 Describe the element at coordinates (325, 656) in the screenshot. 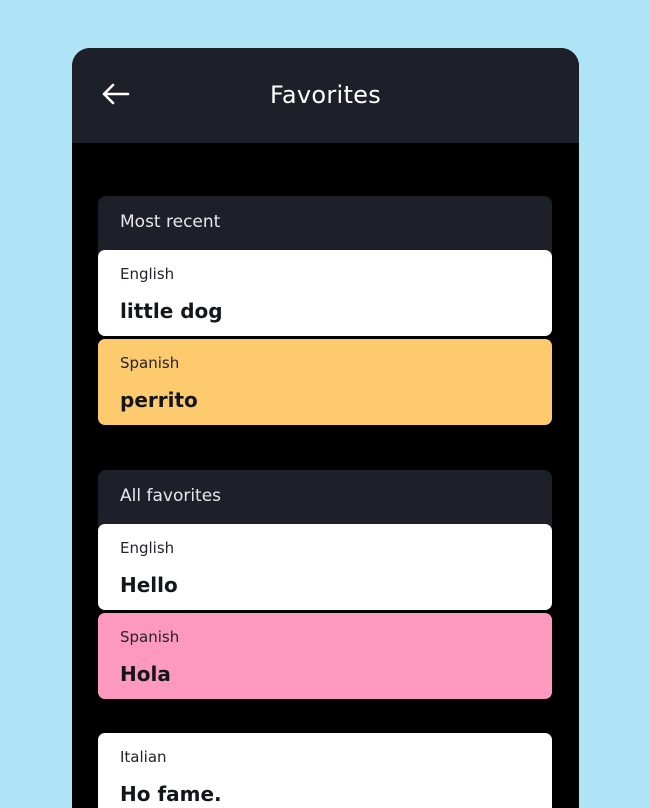

I see `favorite-card-spanish: Spanish Hola` at that location.